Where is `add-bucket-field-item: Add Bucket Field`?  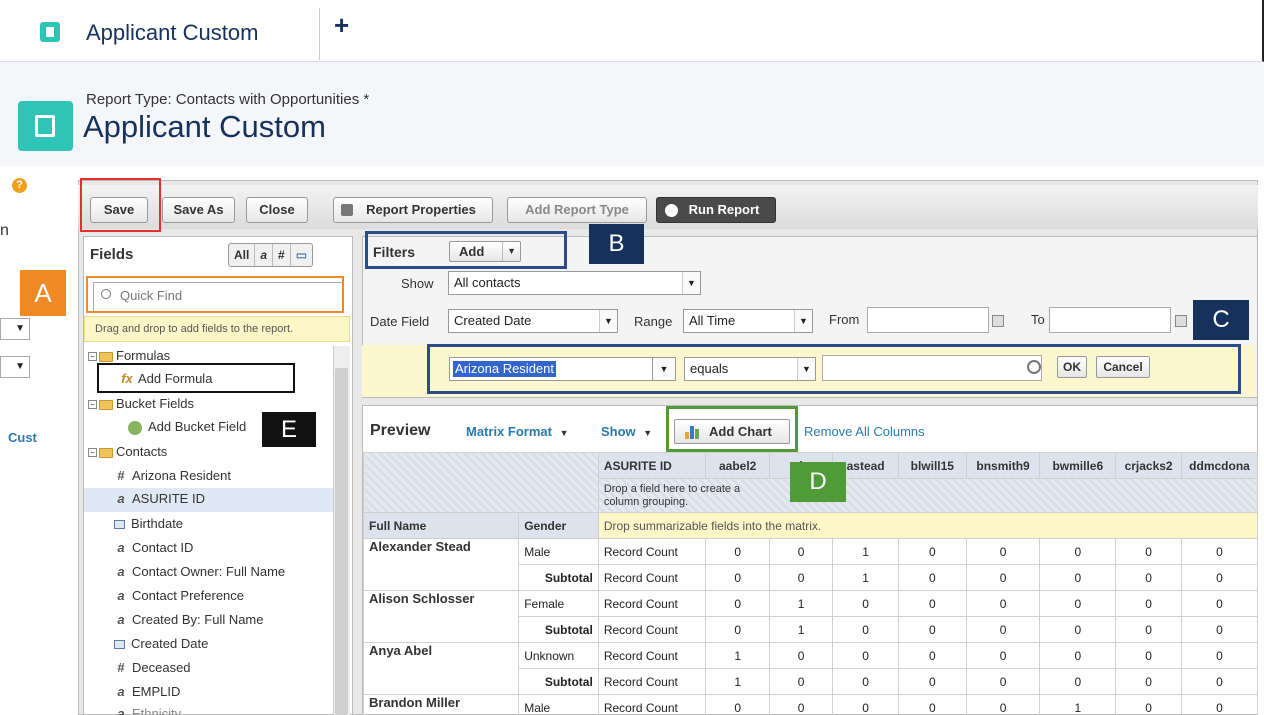 add-bucket-field-item: Add Bucket Field is located at coordinates (187, 427).